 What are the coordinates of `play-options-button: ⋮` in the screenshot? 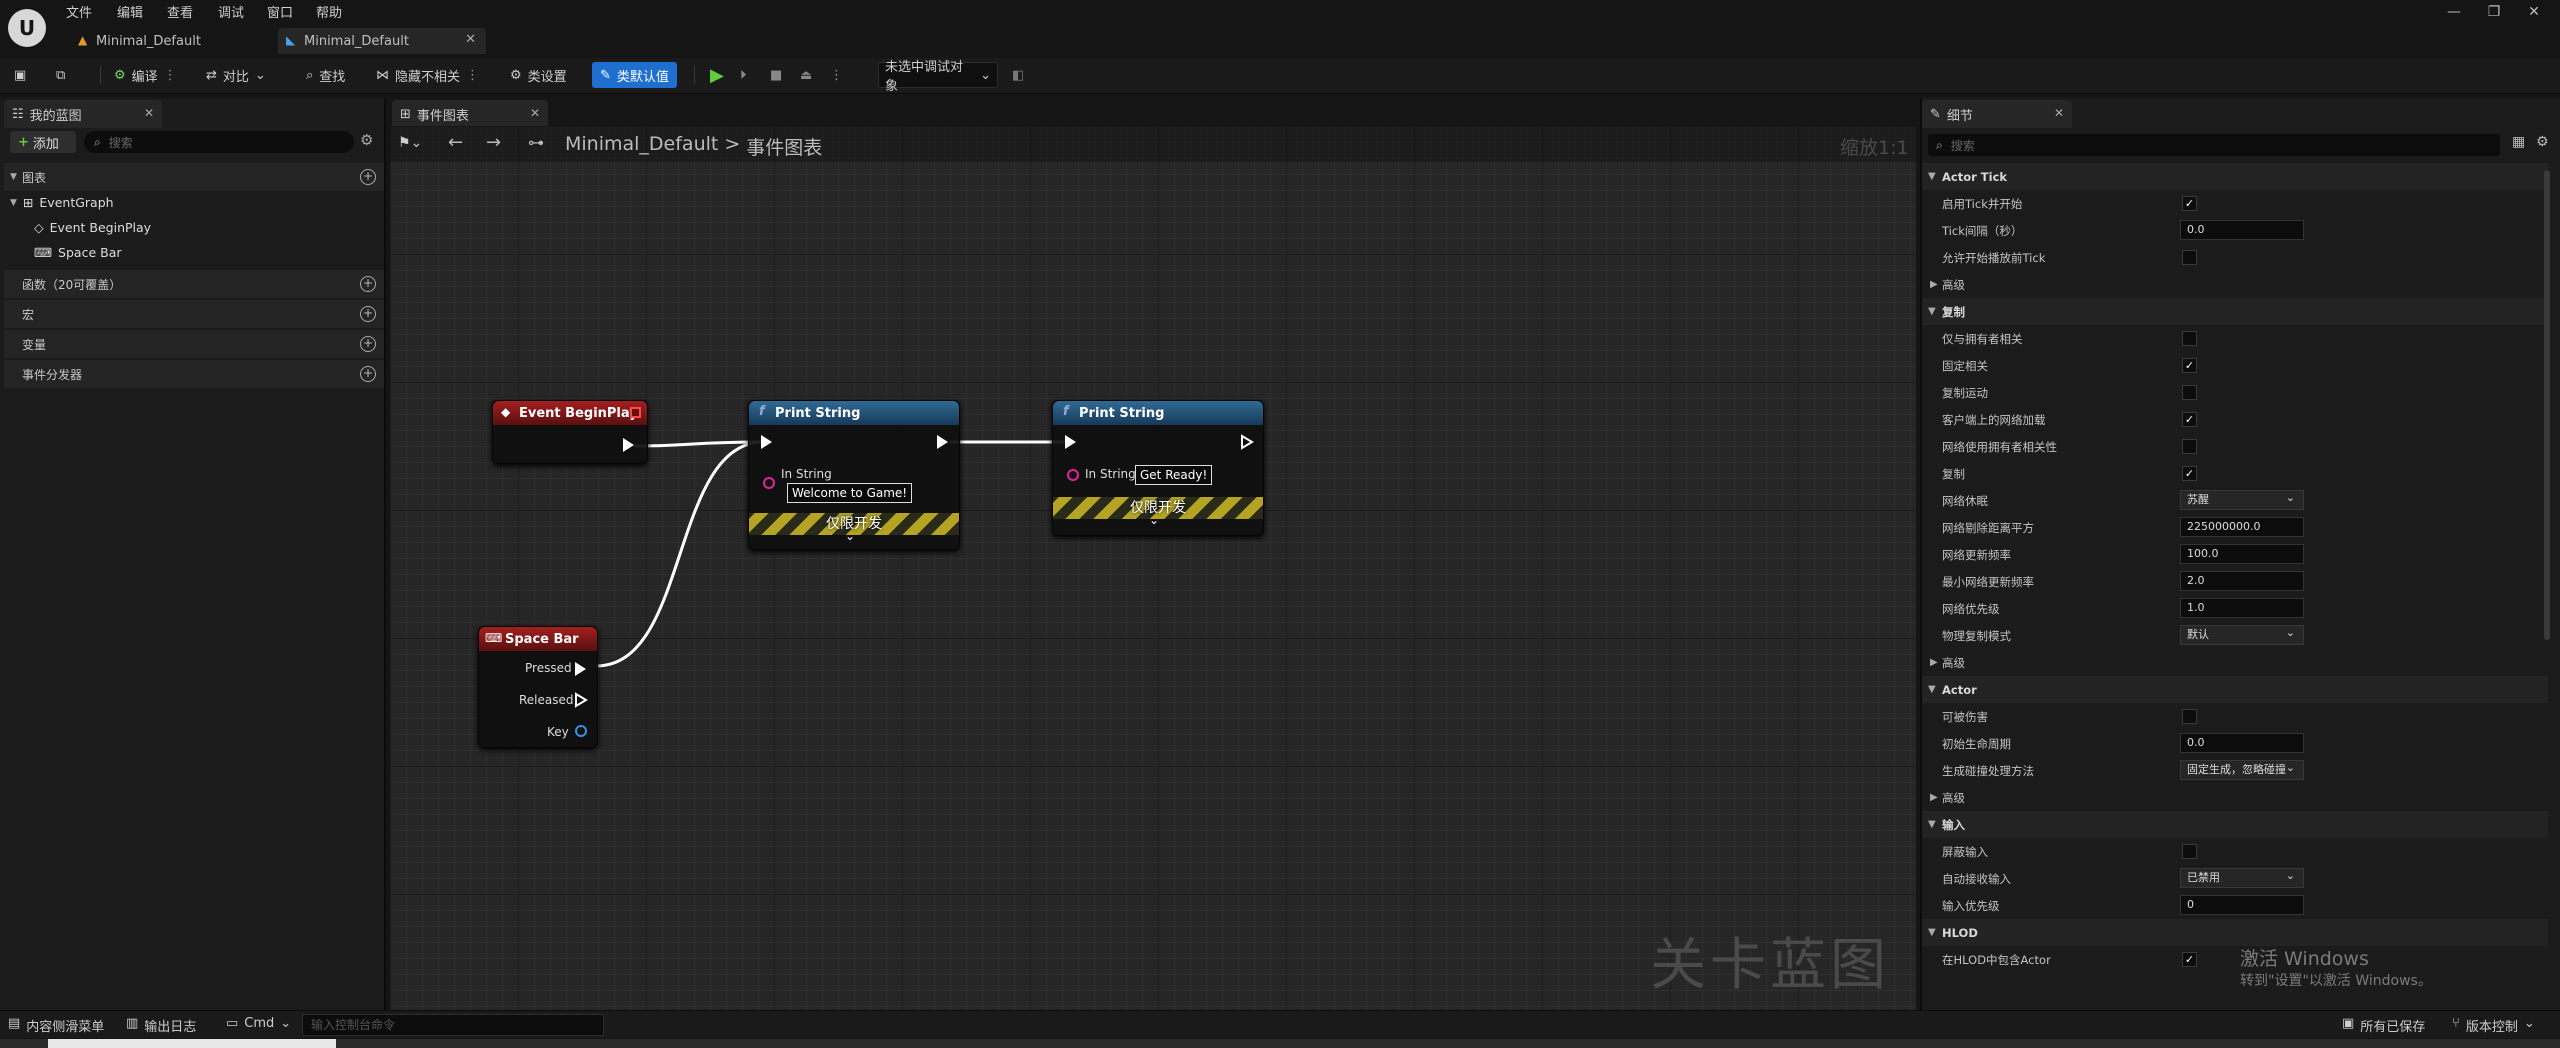 It's located at (836, 75).